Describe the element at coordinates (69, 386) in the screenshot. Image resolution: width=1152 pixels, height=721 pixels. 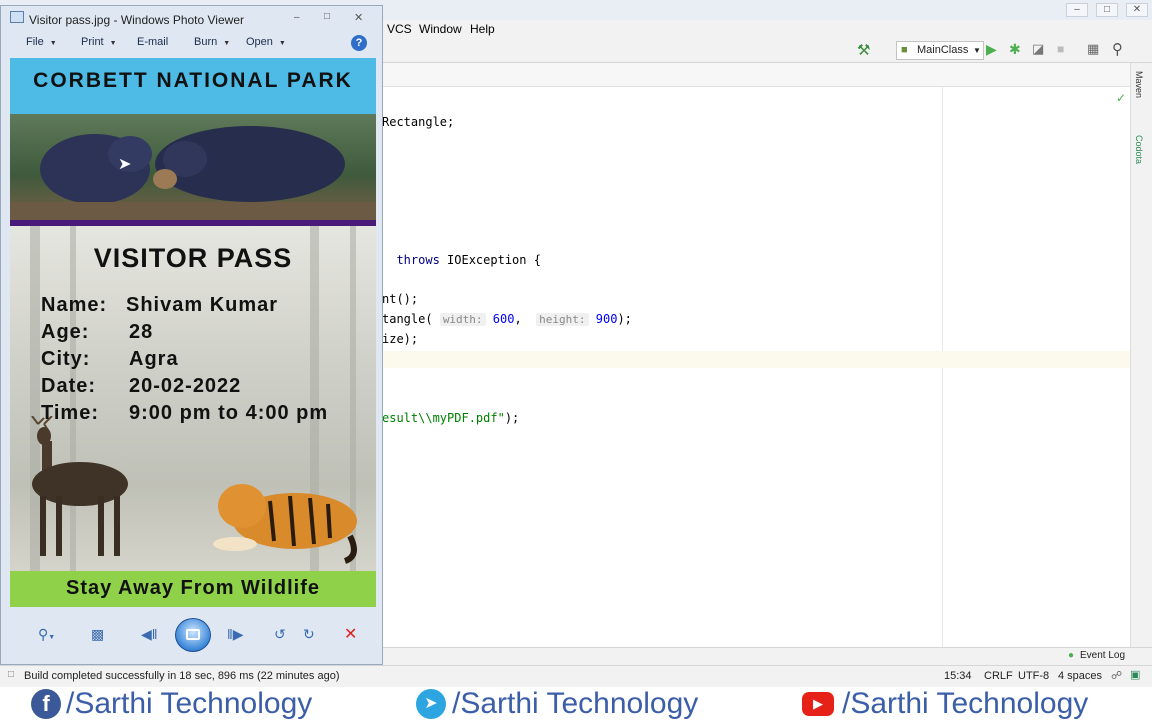
I see `date-label: Date:` at that location.